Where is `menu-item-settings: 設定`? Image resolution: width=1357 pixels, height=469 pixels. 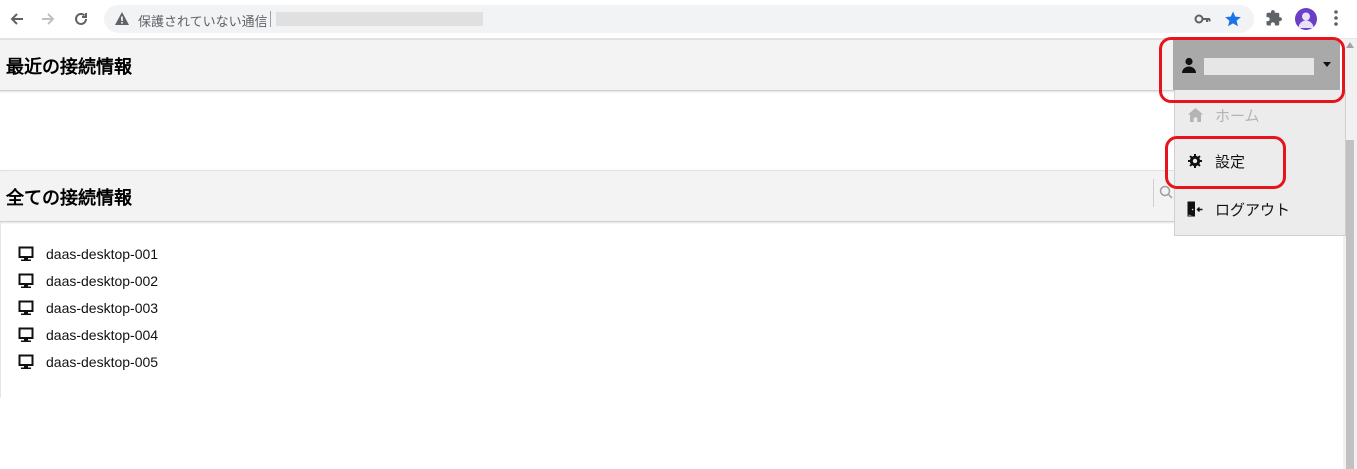 menu-item-settings: 設定 is located at coordinates (1260, 161).